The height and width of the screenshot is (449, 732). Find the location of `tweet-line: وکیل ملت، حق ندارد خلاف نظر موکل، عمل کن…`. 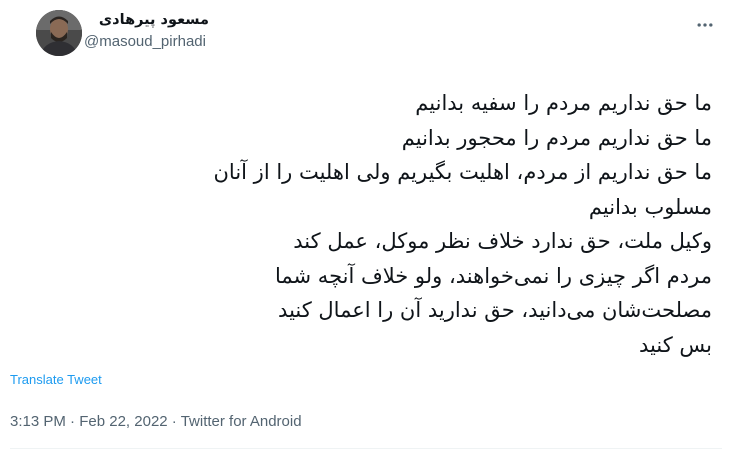

tweet-line: وکیل ملت، حق ندارد خلاف نظر موکل، عمل کن… is located at coordinates (502, 241).